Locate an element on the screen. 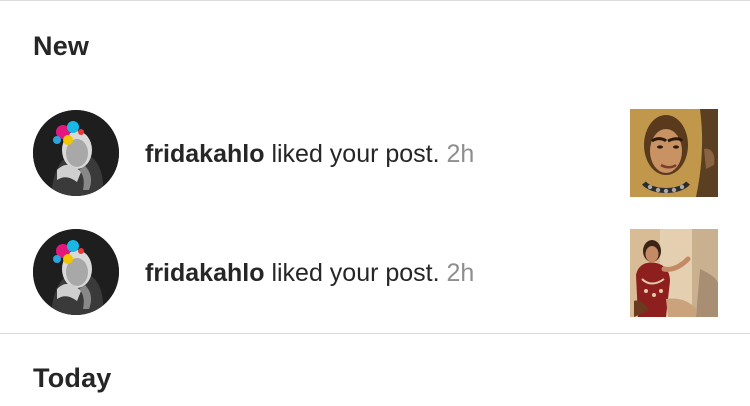  top-divider is located at coordinates (375, 0).